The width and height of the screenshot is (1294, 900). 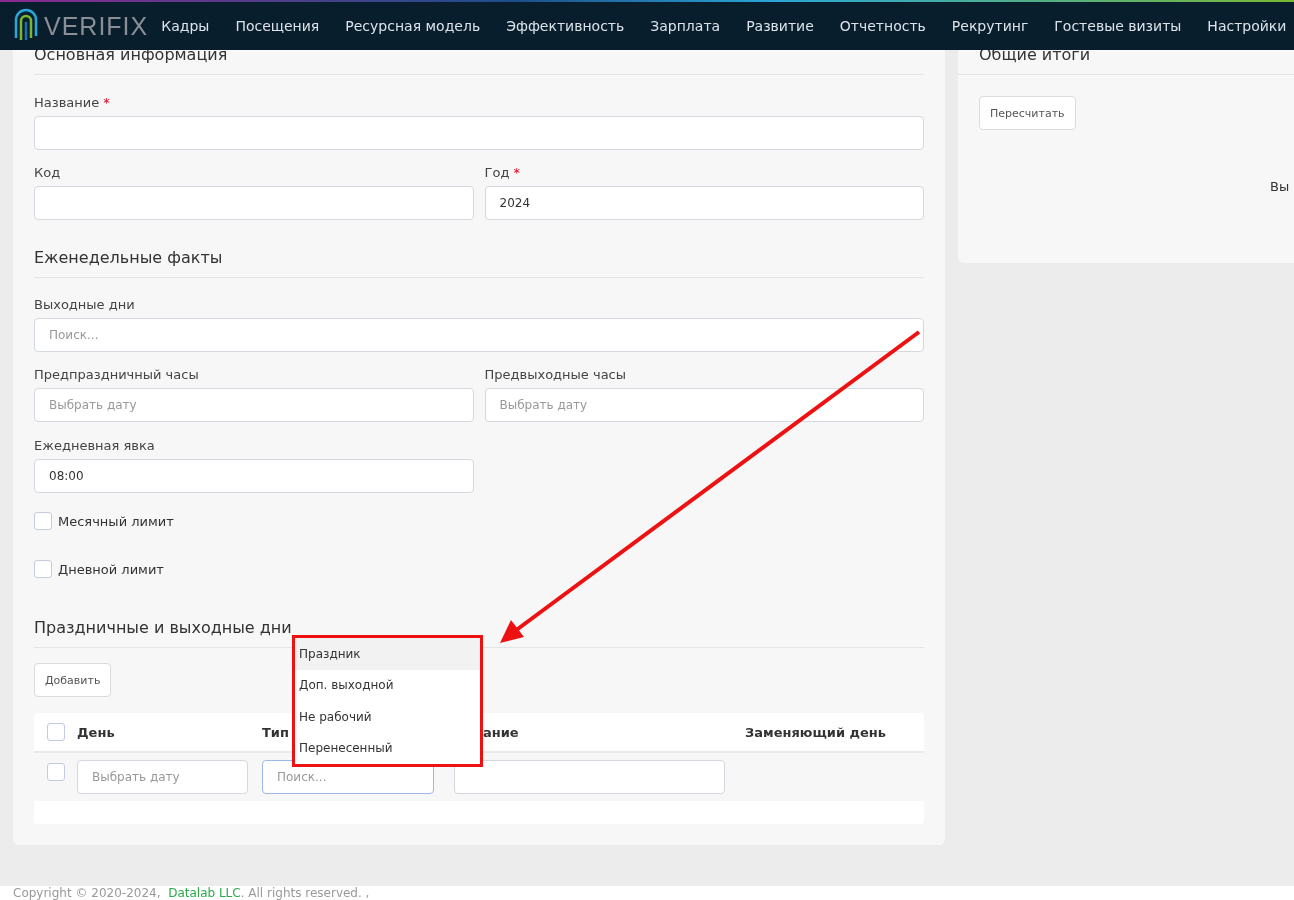 I want to click on nav-link: Рекрутинг, so click(x=990, y=26).